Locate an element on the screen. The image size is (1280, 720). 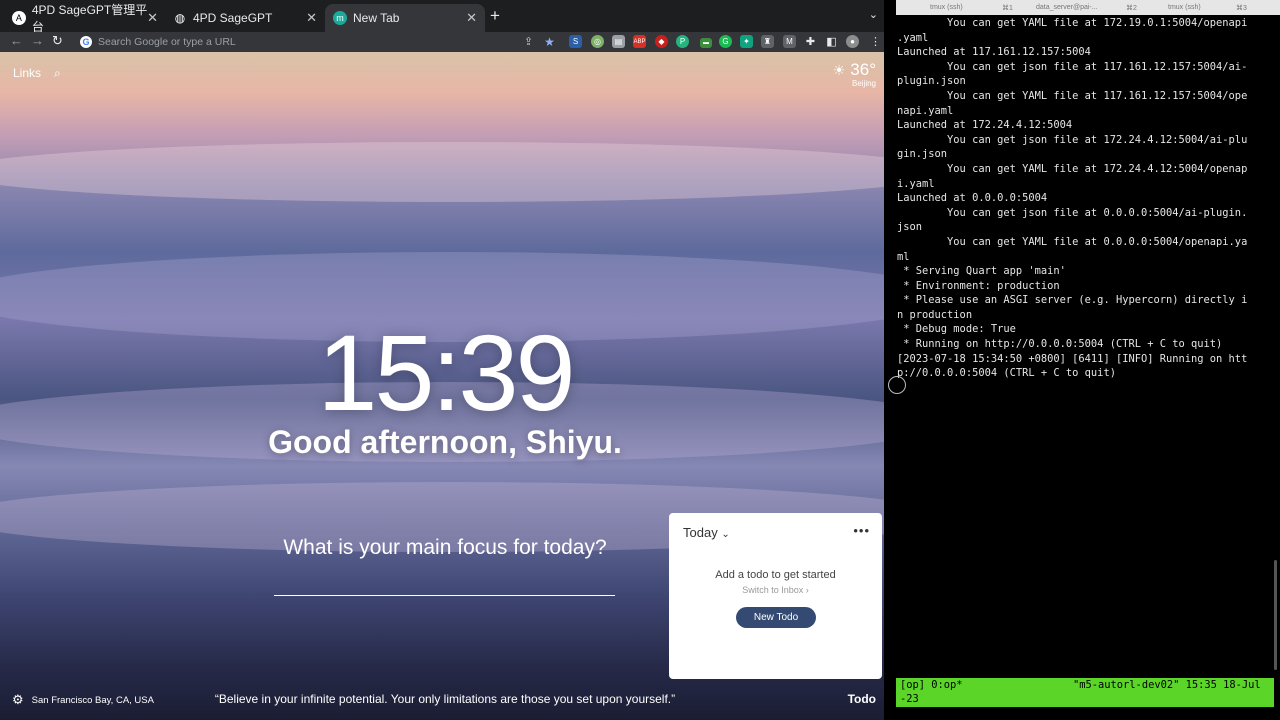
terminal-line: p://0.0.0.0:5004 (CTRL + C to quit) is located at coordinates (1006, 373).